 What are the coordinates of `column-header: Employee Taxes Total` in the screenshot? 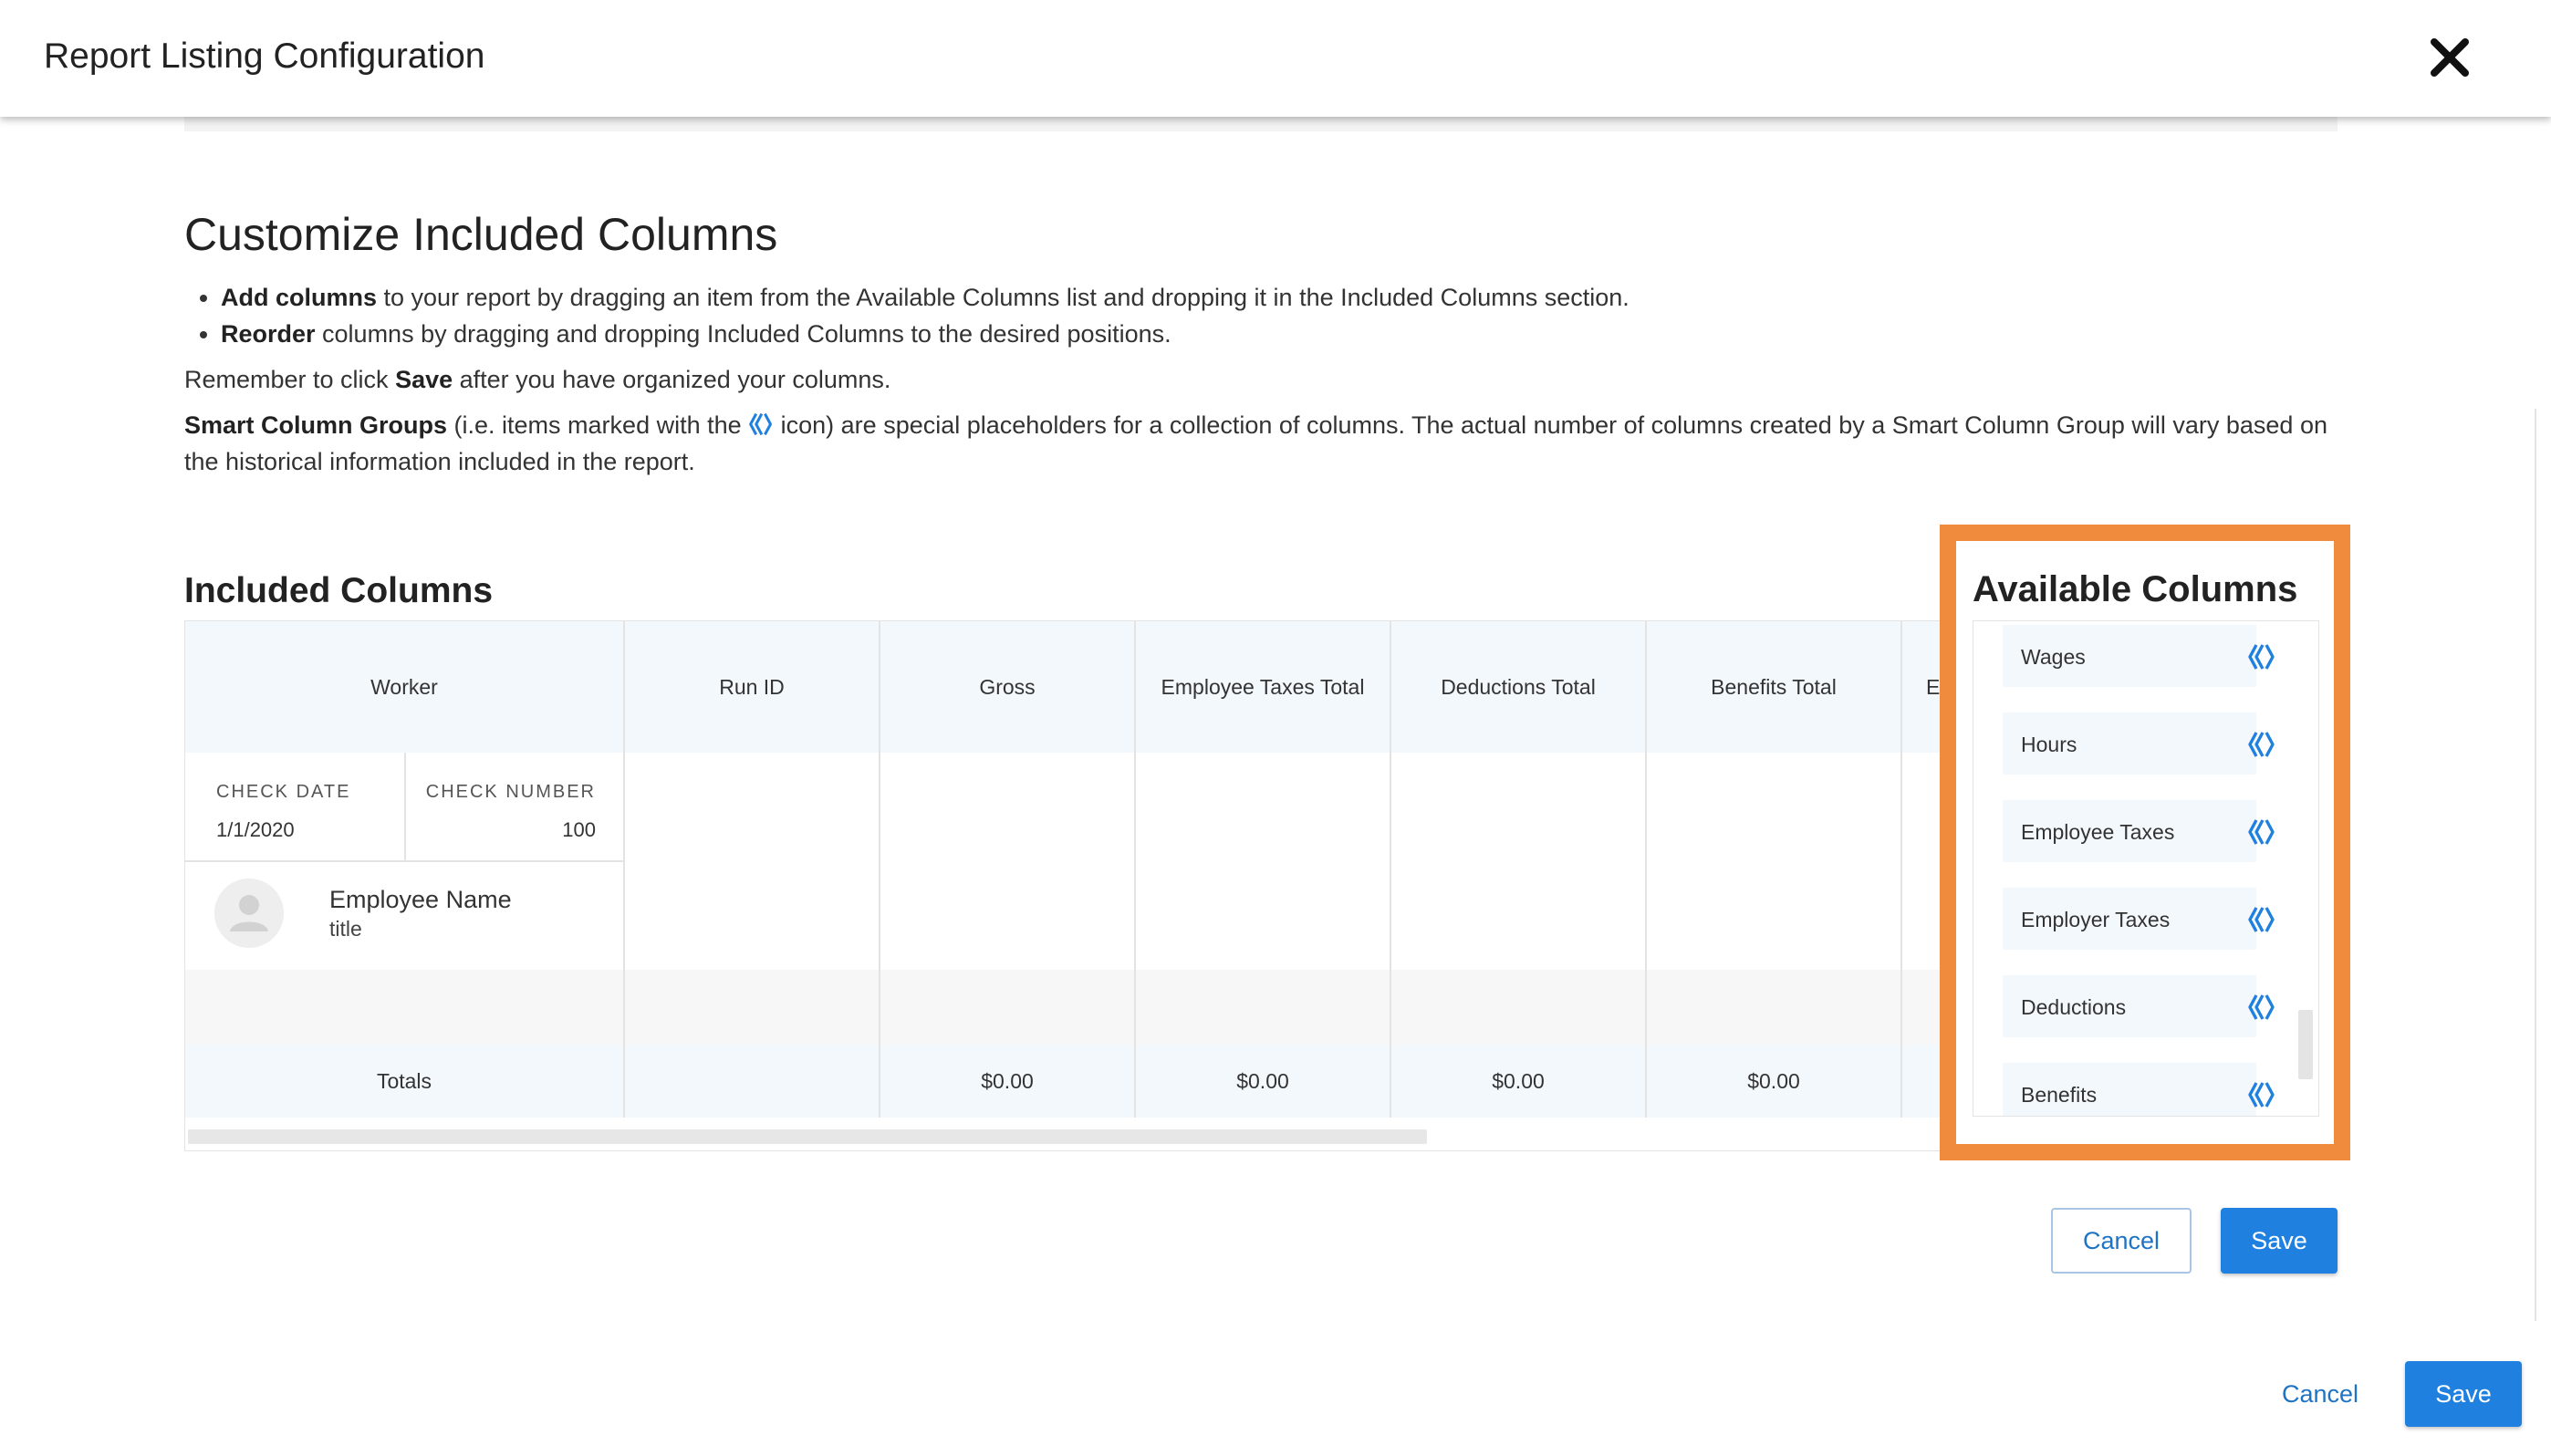 It's located at (1263, 687).